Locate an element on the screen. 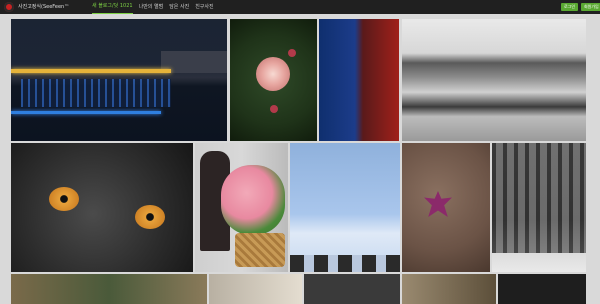  photo-snowy-forest is located at coordinates (539, 207).